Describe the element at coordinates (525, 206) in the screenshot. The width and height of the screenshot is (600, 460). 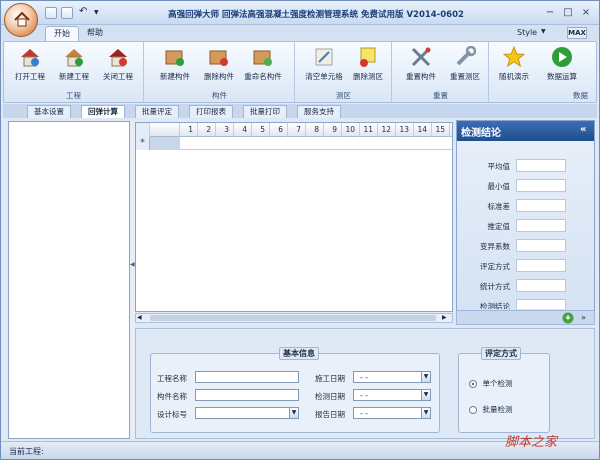
I see `field-stddev: 标准差` at that location.